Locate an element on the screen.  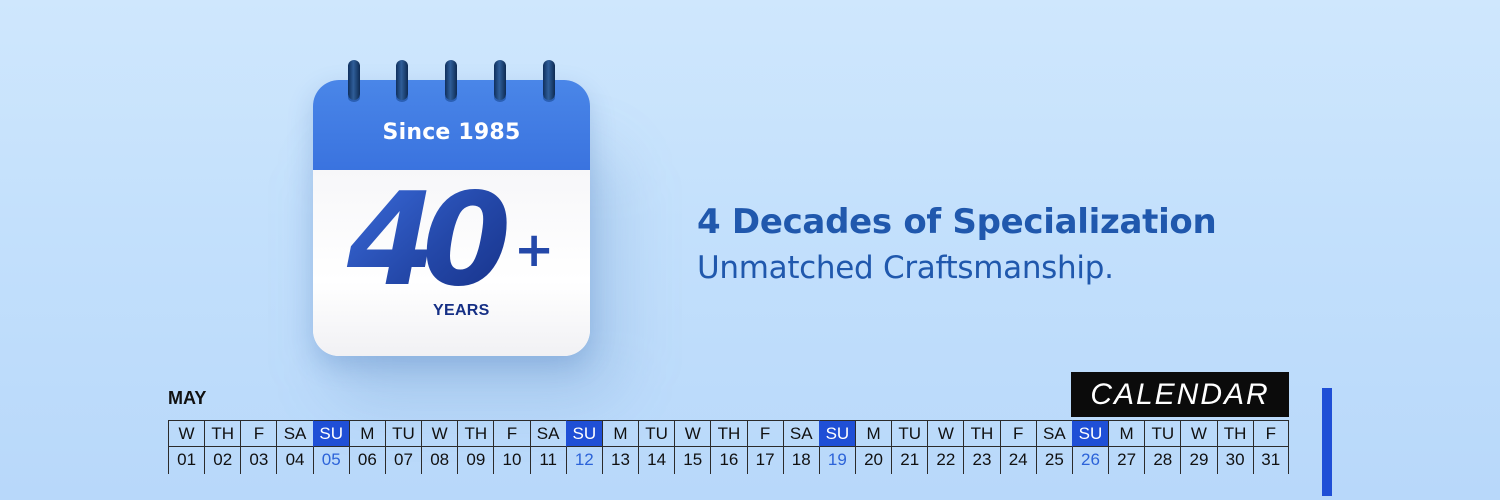
date-cell: 08 is located at coordinates (439, 460).